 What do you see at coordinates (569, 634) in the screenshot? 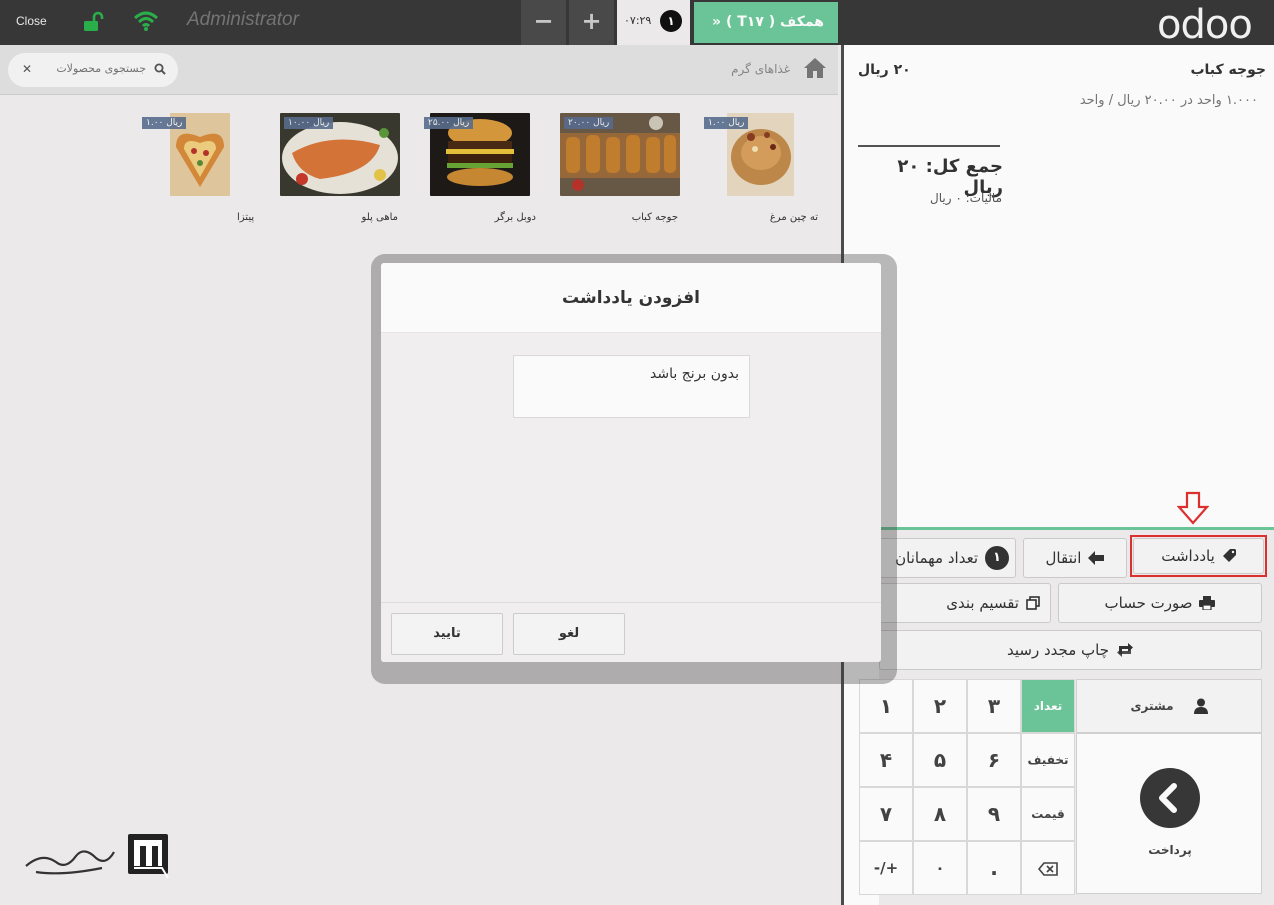
I see `cancel-button: لغو` at bounding box center [569, 634].